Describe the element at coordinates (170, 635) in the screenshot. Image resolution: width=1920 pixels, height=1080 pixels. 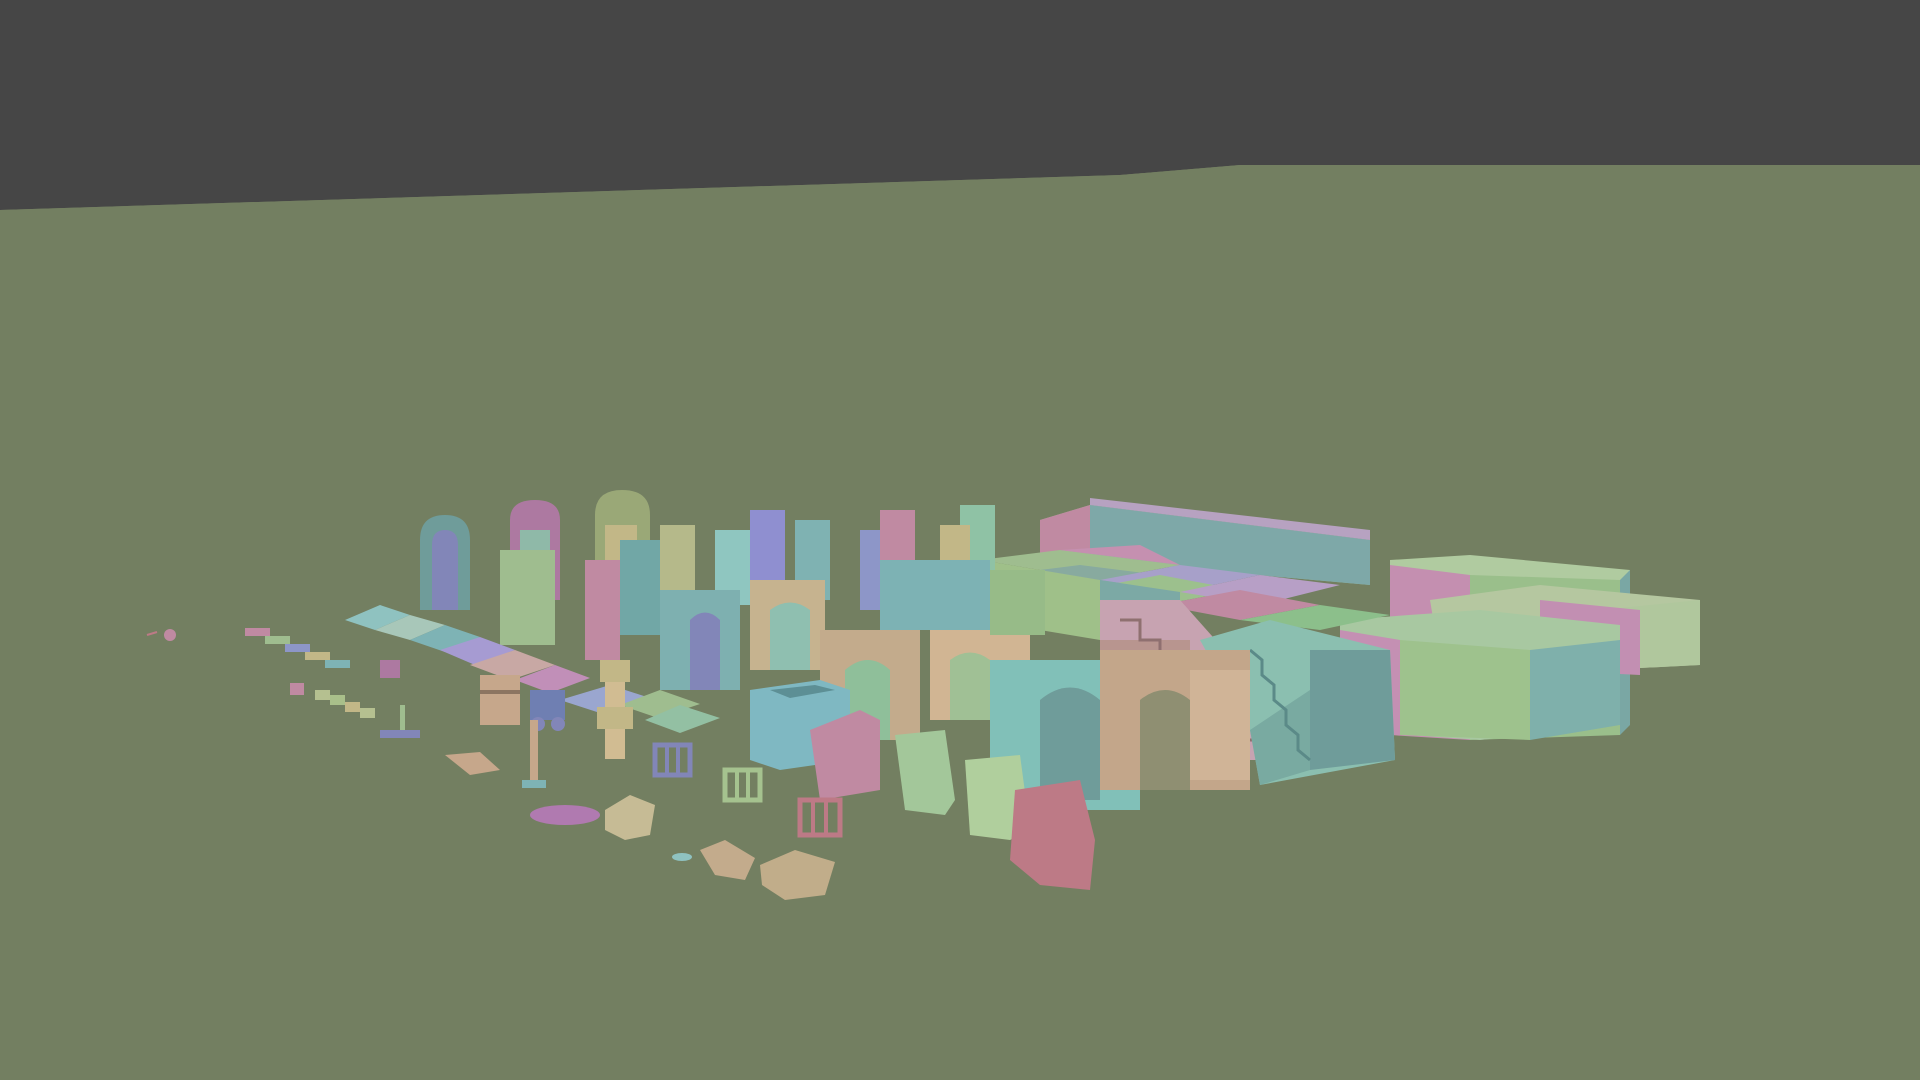
I see `sphere-prop` at that location.